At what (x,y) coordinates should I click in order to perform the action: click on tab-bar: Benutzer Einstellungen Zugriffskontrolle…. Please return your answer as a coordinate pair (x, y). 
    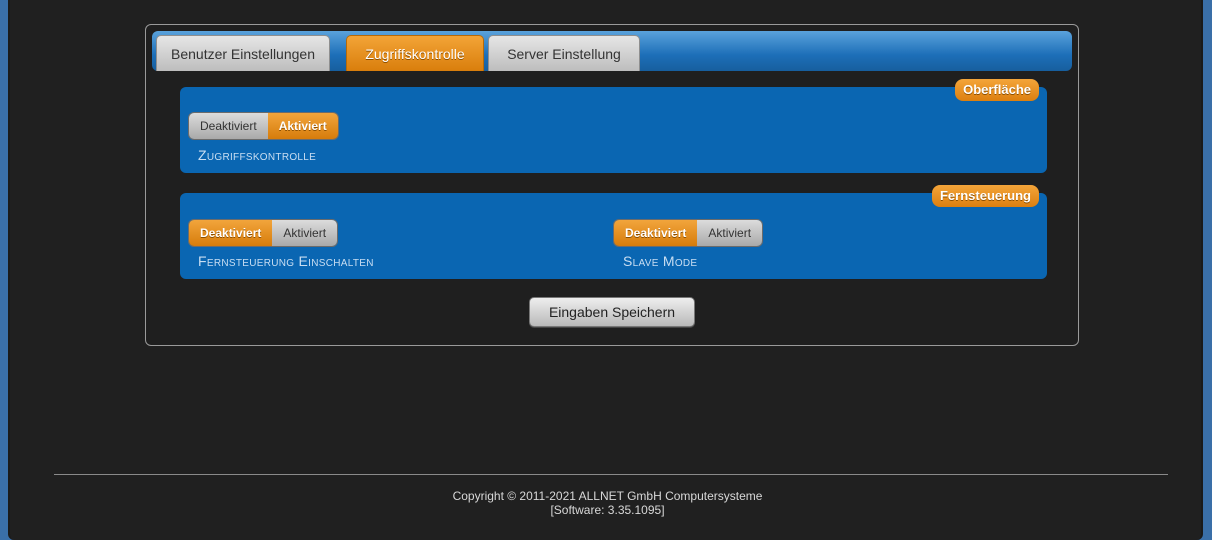
    Looking at the image, I should click on (612, 51).